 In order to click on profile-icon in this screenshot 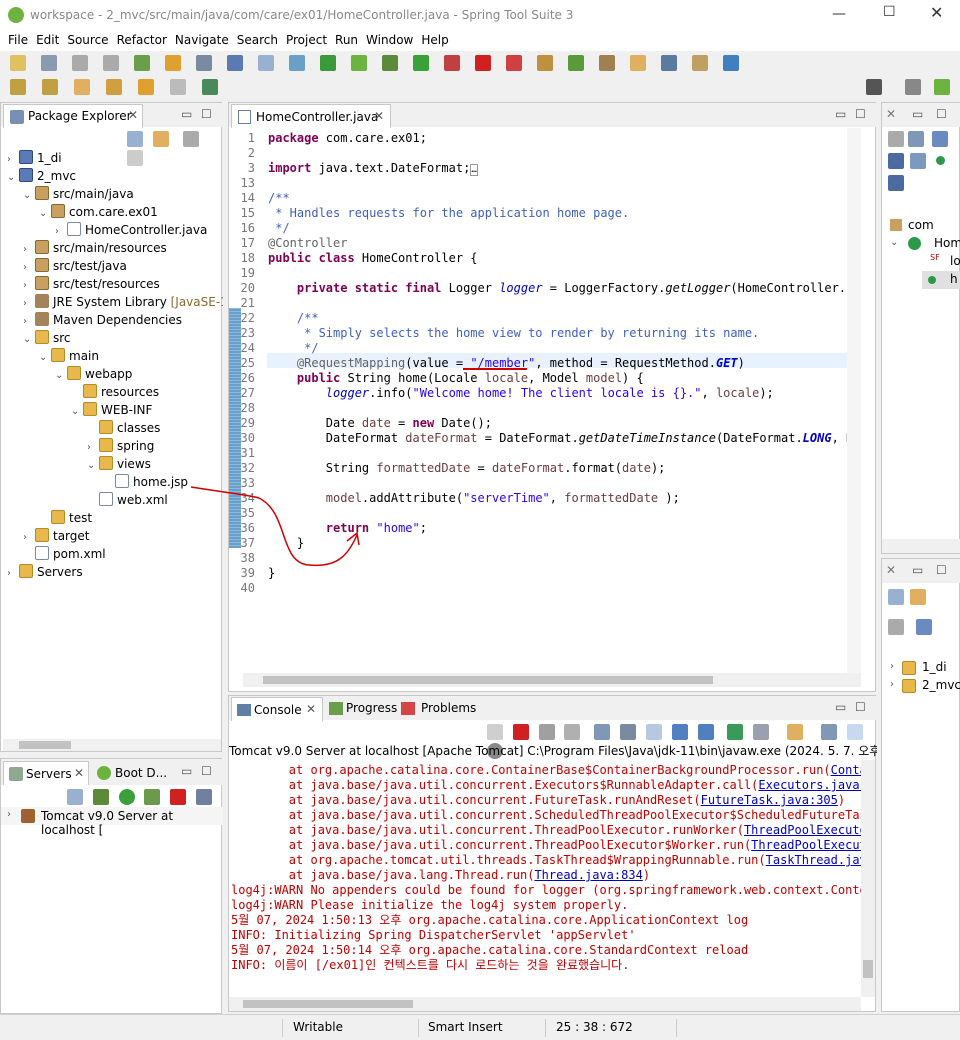, I will do `click(152, 797)`.